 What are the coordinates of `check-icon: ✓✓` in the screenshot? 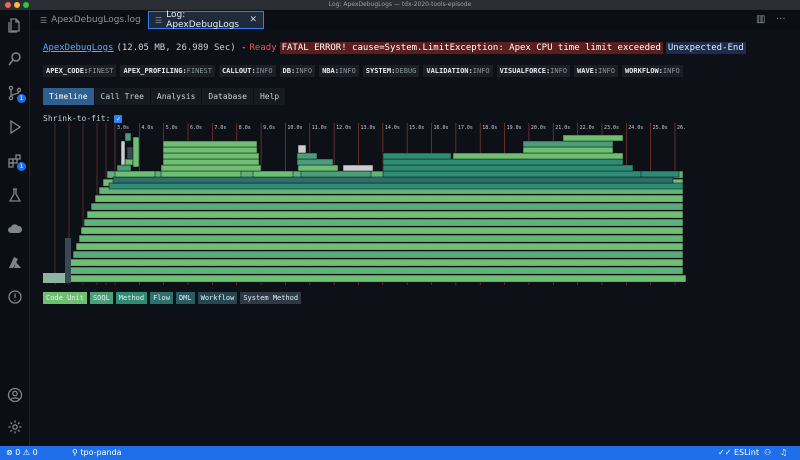 It's located at (725, 452).